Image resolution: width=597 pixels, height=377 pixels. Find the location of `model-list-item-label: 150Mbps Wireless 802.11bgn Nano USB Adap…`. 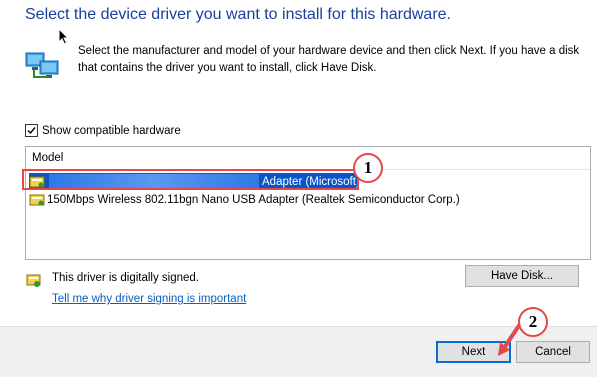

model-list-item-label: 150Mbps Wireless 802.11bgn Nano USB Adap… is located at coordinates (253, 199).